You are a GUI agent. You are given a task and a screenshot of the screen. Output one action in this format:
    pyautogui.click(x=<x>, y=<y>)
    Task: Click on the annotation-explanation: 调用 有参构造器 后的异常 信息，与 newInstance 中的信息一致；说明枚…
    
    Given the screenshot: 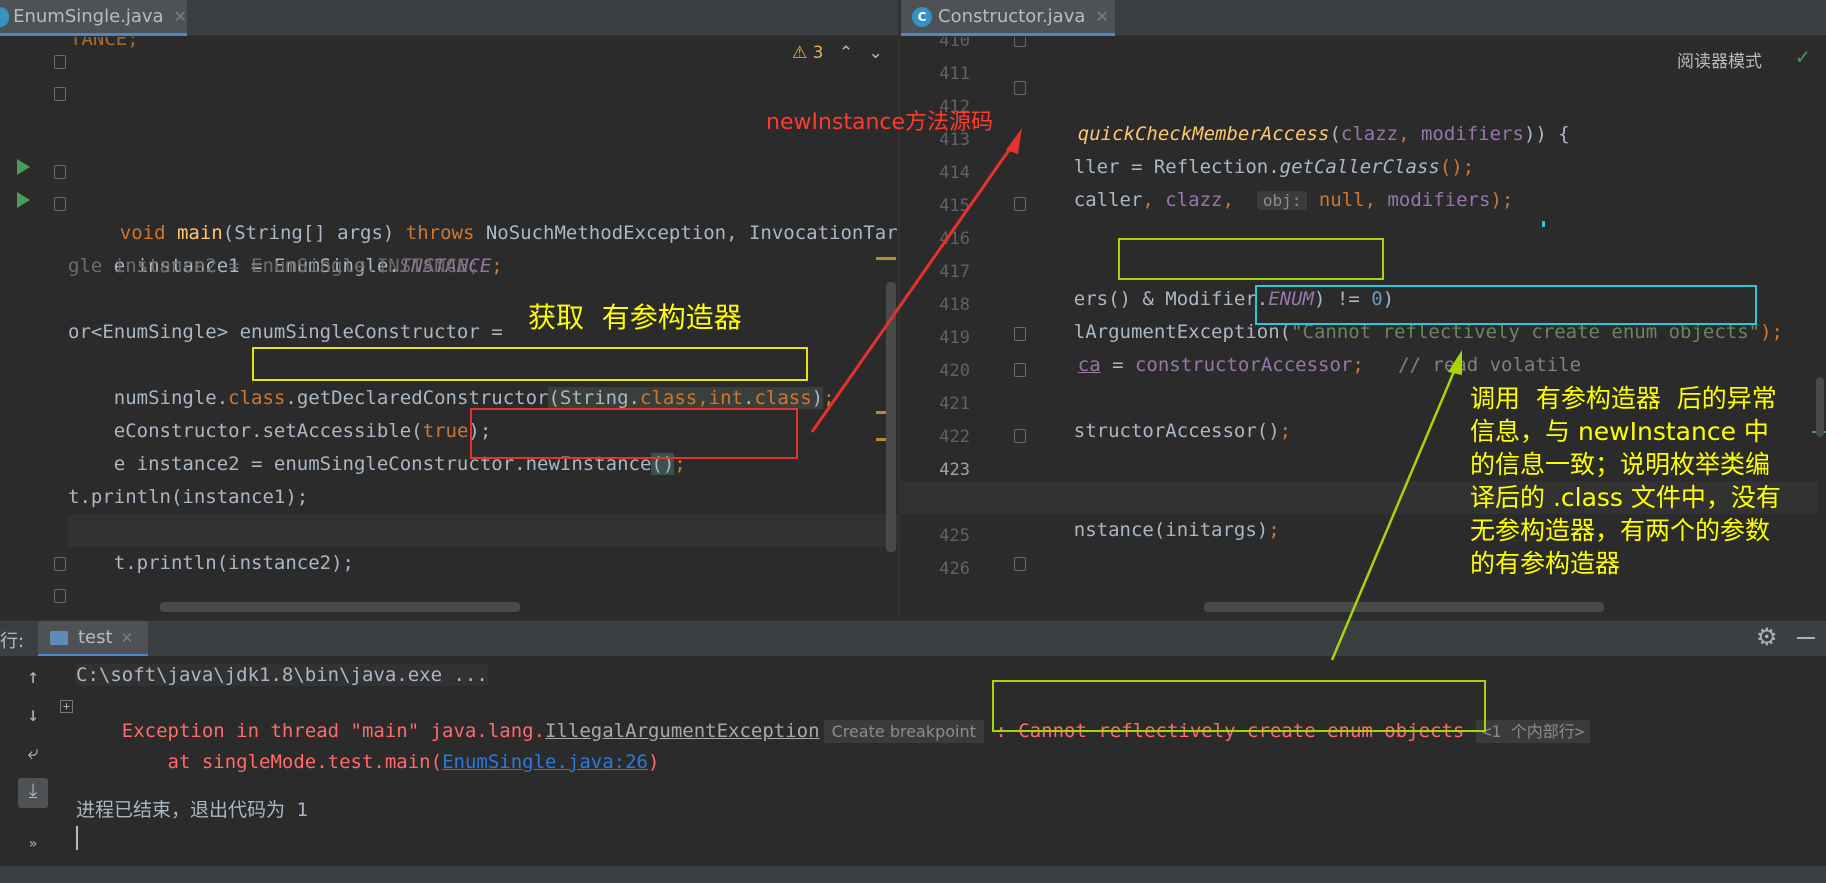 What is the action you would take?
    pyautogui.click(x=1625, y=481)
    